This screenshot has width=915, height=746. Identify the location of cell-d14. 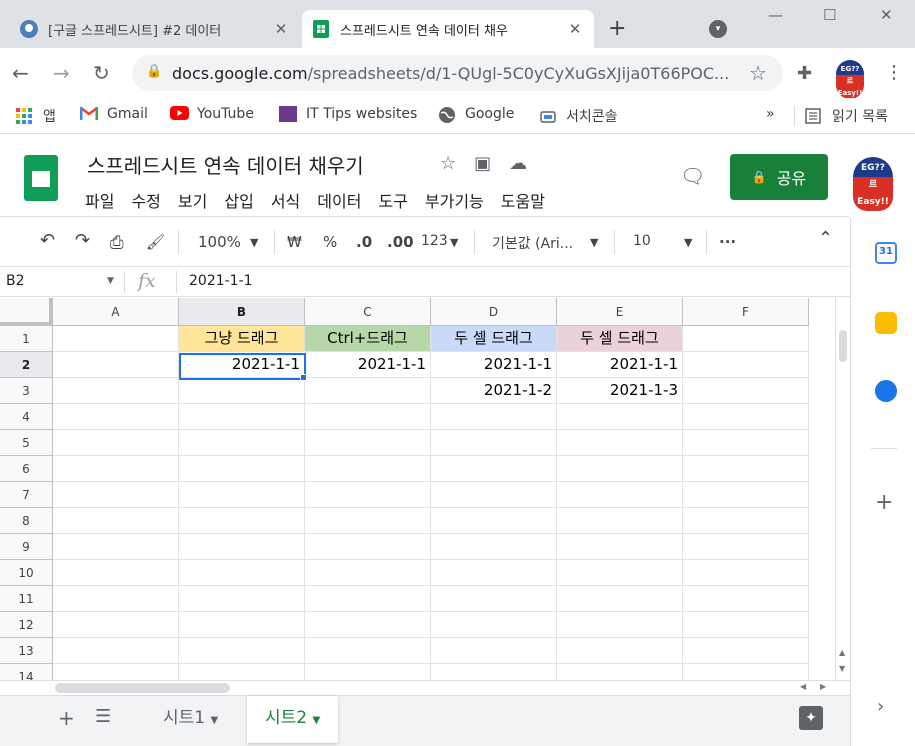
(494, 672).